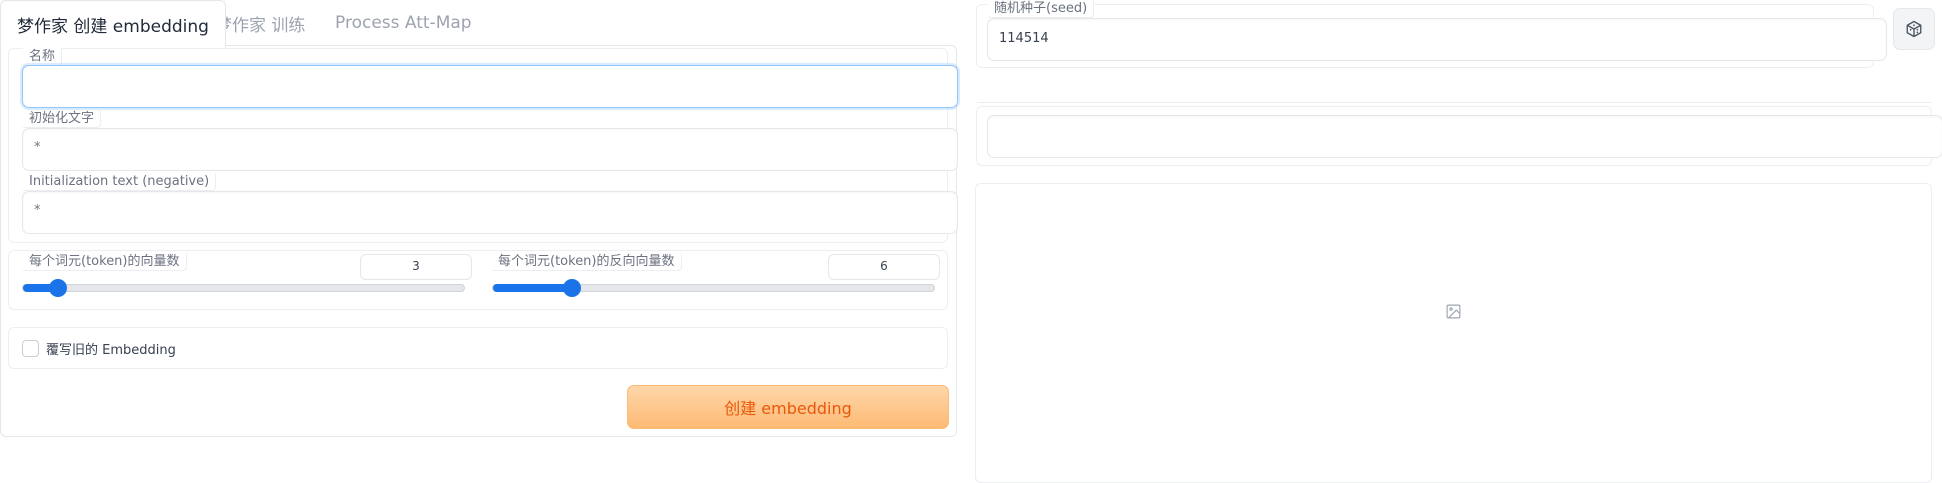 Image resolution: width=1942 pixels, height=483 pixels. I want to click on name-input, so click(490, 86).